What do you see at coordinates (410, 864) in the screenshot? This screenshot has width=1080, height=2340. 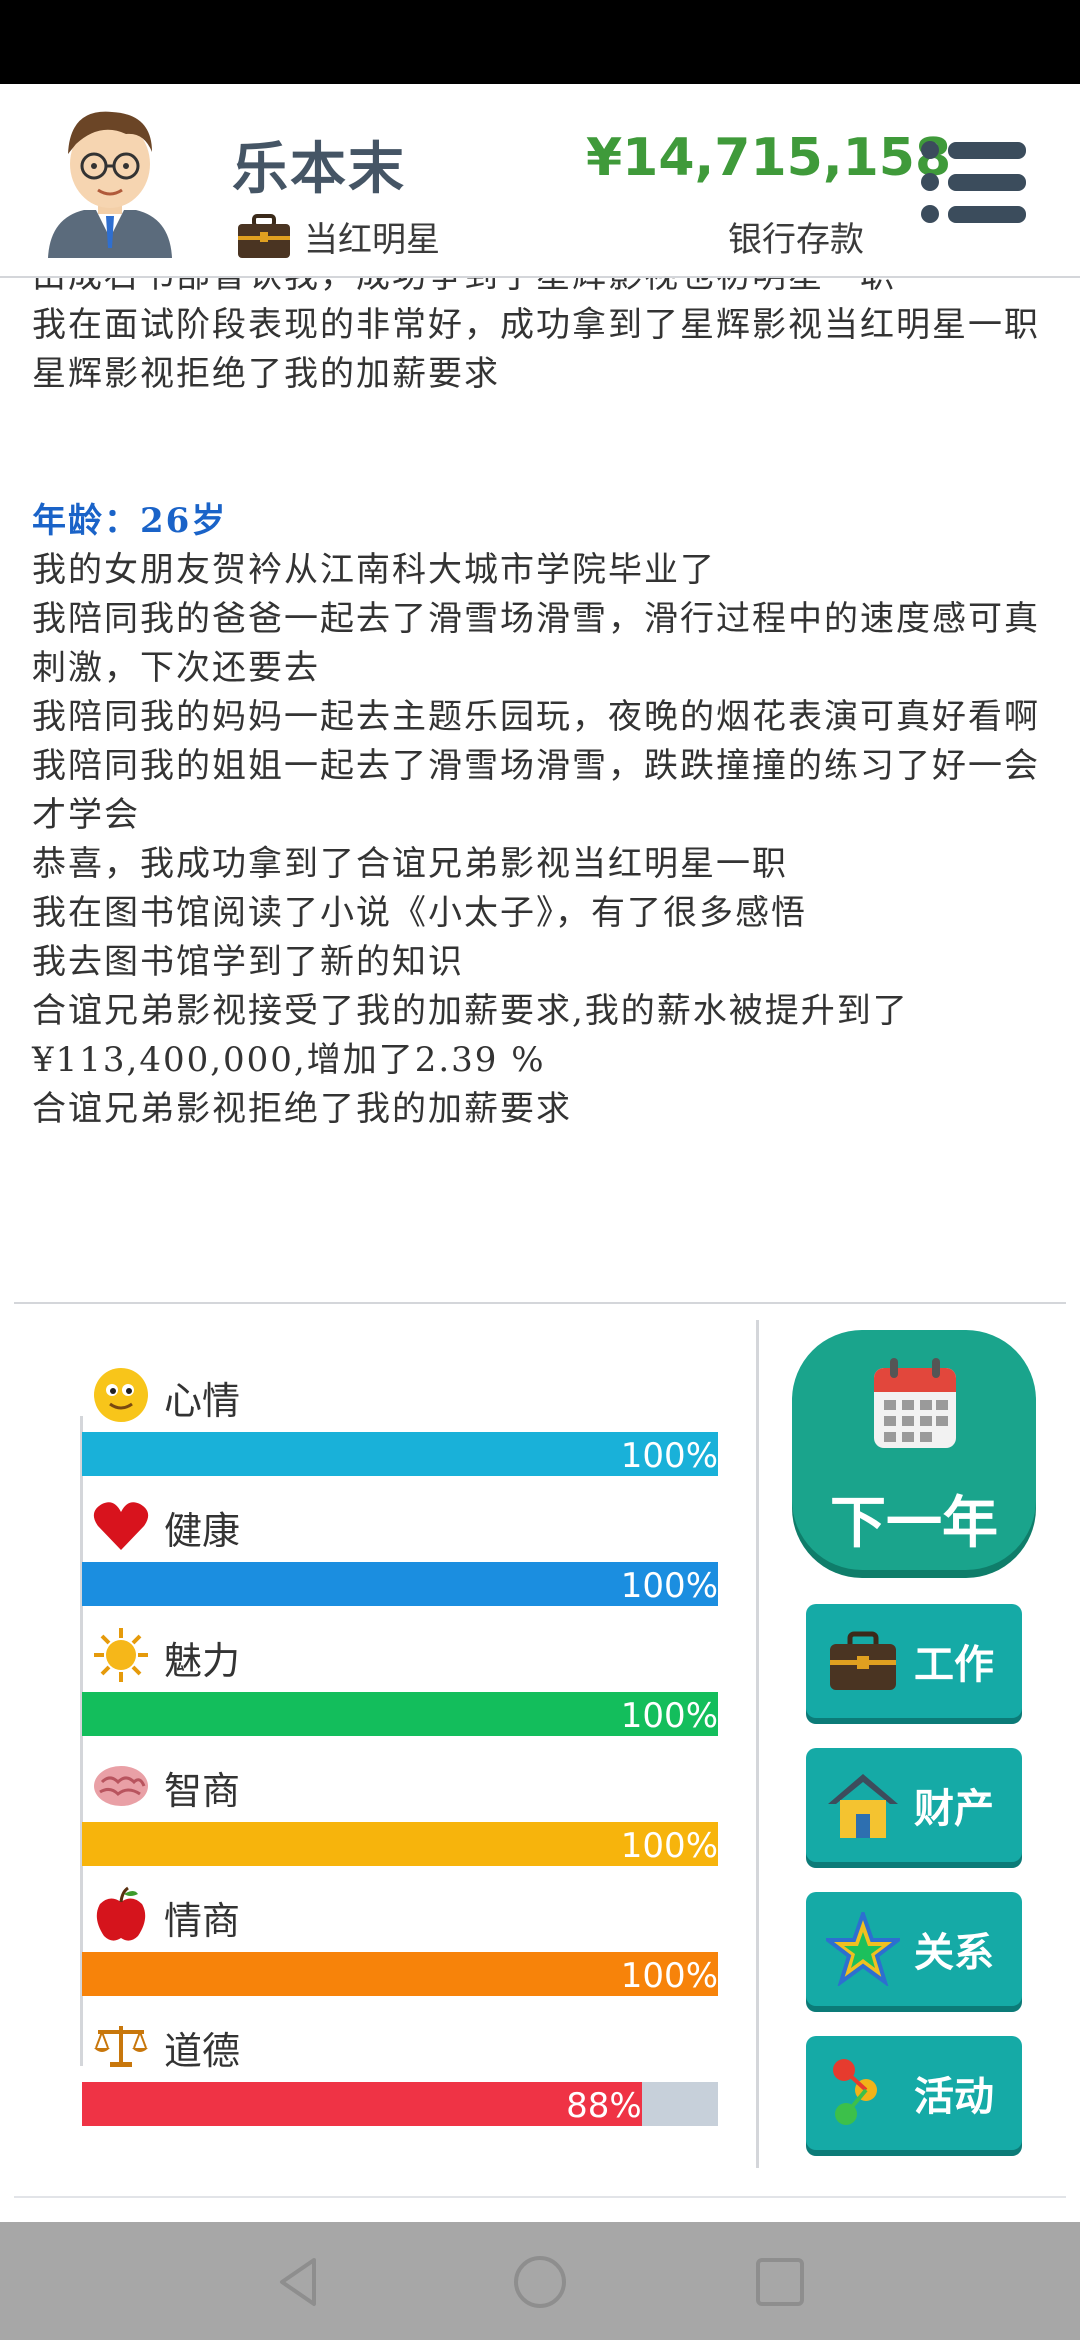 I see `log-entry: 恭喜，我成功拿到了合谊兄弟影视当红明星一职` at bounding box center [410, 864].